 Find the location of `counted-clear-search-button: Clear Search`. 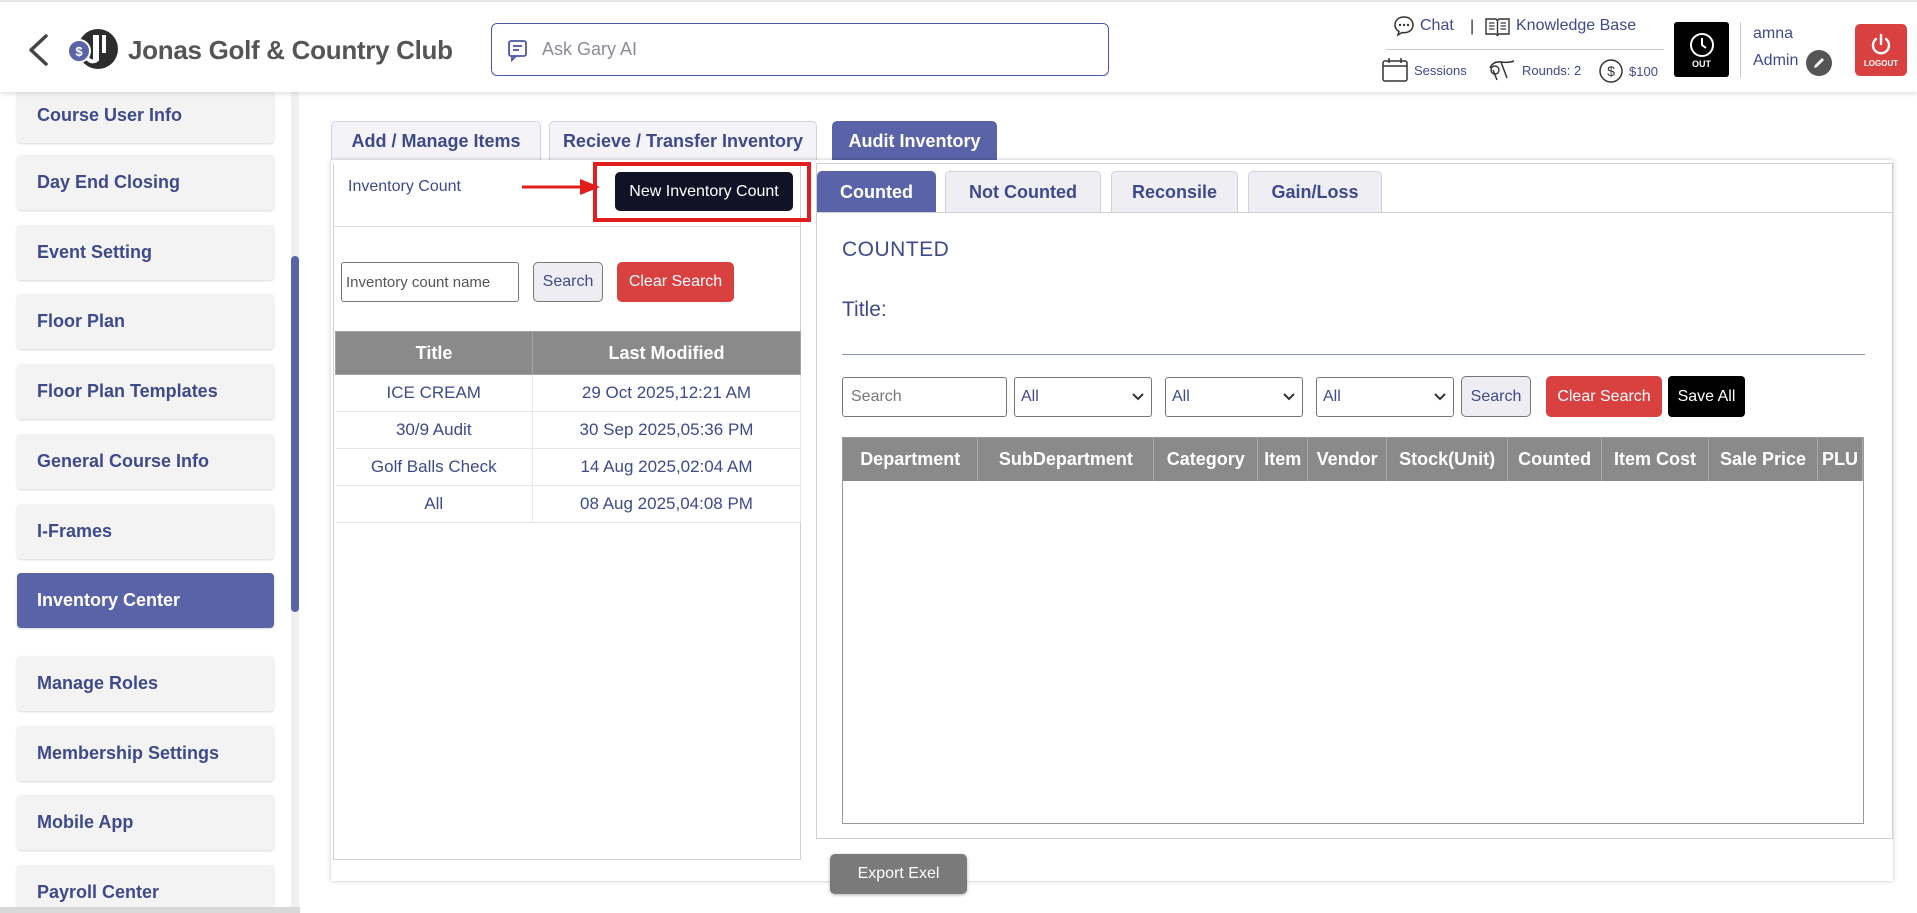

counted-clear-search-button: Clear Search is located at coordinates (1604, 396).